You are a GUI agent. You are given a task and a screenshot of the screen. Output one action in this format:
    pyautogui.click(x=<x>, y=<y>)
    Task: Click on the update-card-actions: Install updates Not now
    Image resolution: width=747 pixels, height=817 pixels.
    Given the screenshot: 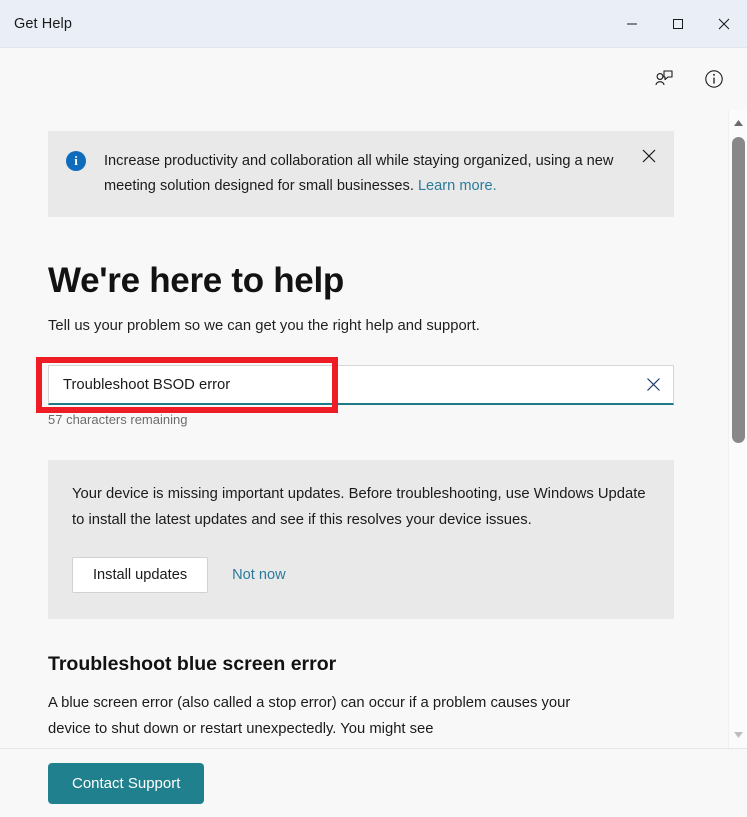 What is the action you would take?
    pyautogui.click(x=361, y=575)
    